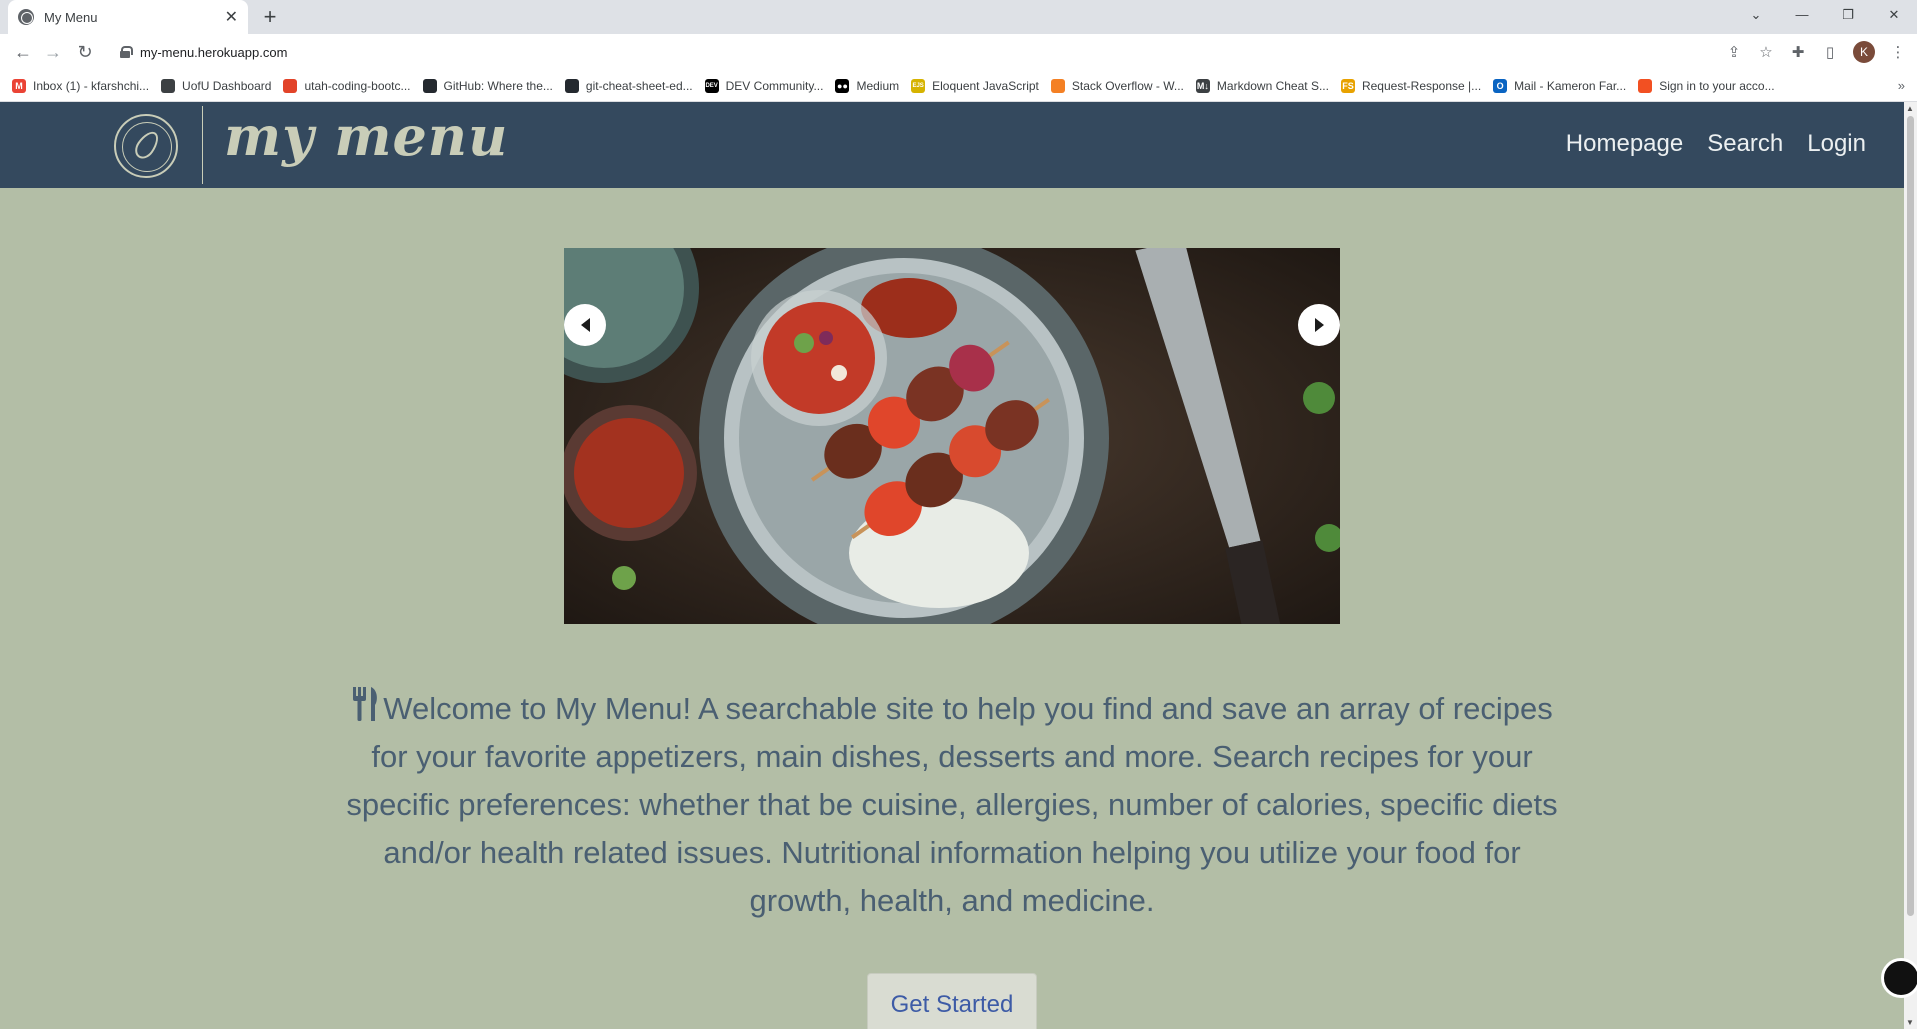  I want to click on dev-icon: DEV, so click(711, 85).